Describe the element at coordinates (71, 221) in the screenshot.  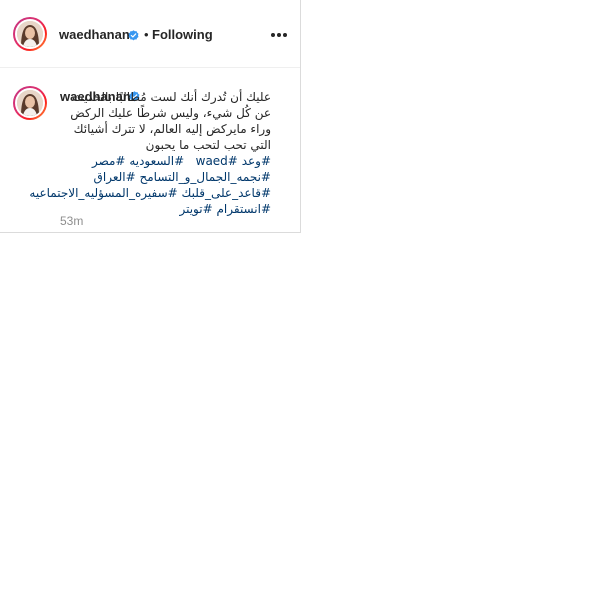
I see `post-timestamp: 53m` at that location.